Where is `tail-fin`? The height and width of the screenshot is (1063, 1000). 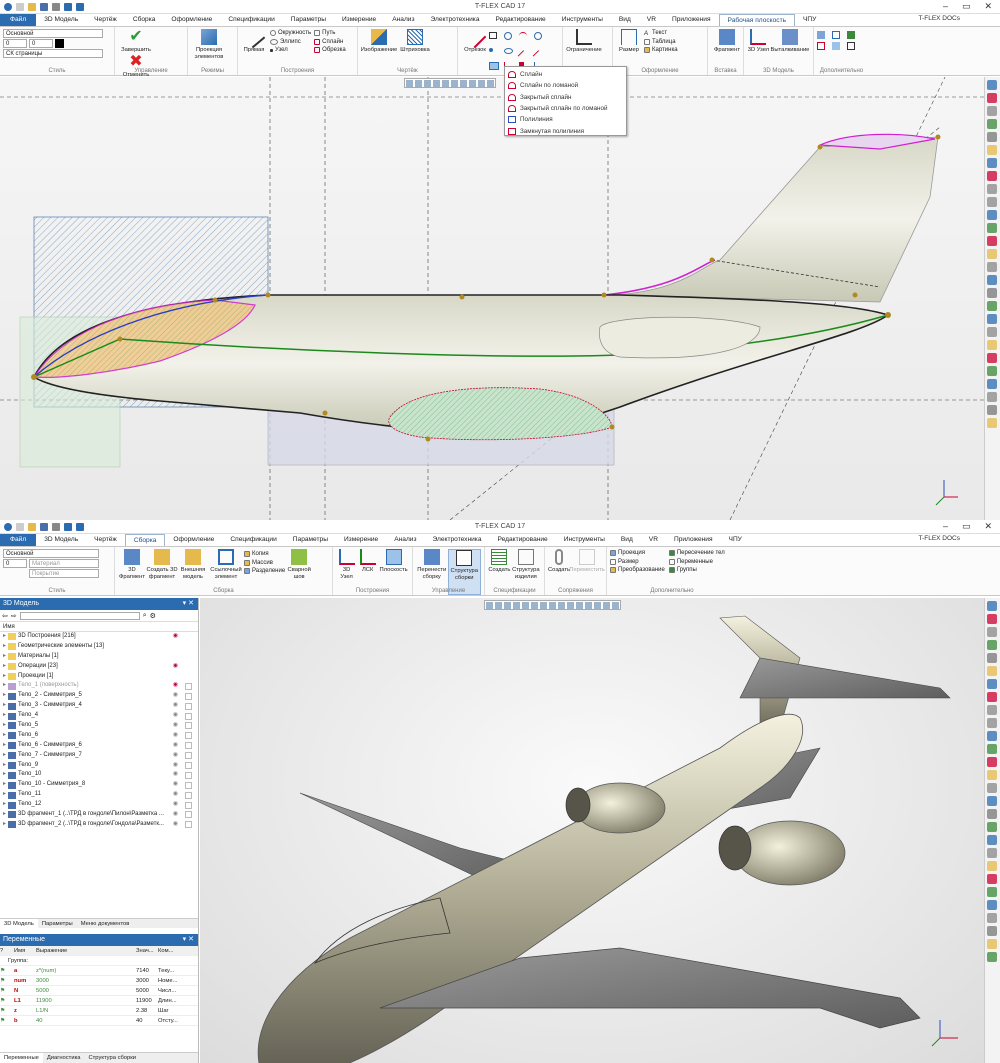
tail-fin is located at coordinates (774, 219).